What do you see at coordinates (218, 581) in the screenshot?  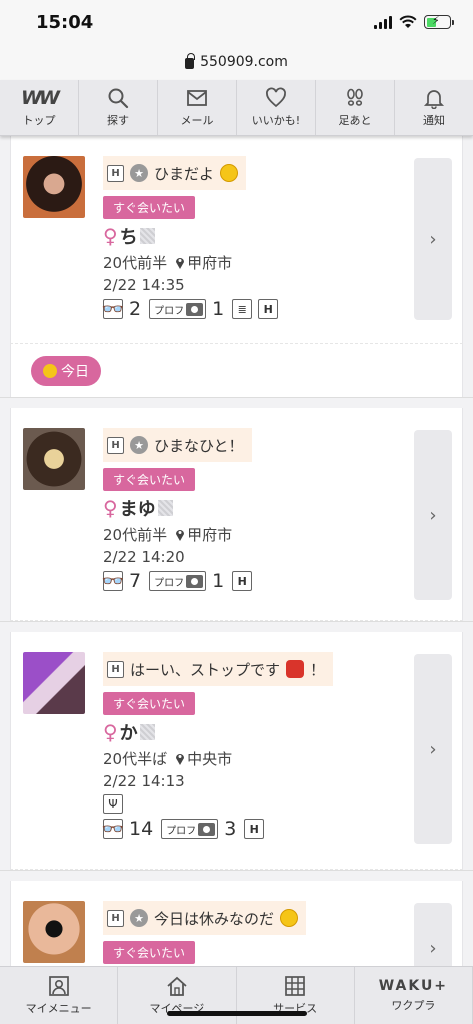 I see `photo-count: 1` at bounding box center [218, 581].